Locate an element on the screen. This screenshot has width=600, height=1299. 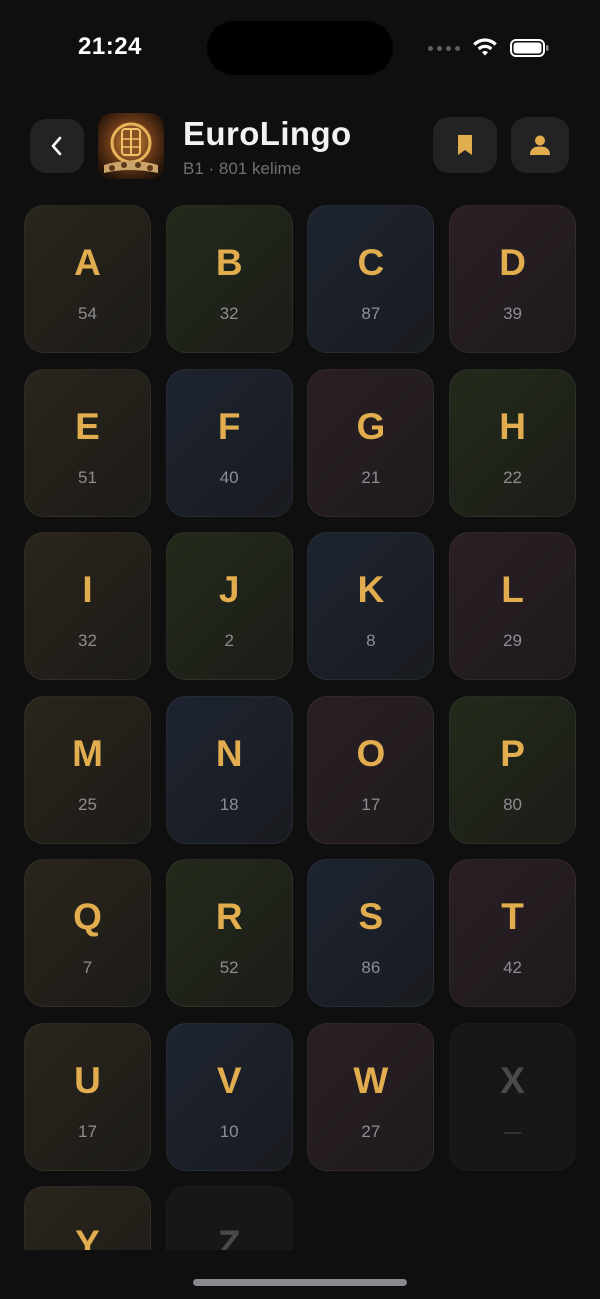
letter-tile-k: K8 is located at coordinates (371, 606).